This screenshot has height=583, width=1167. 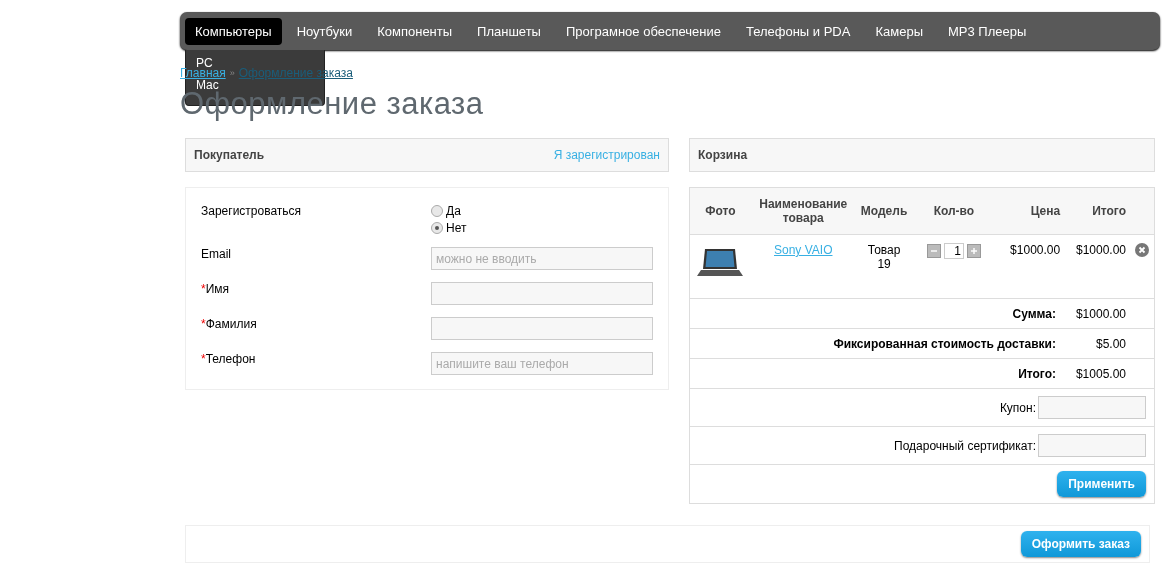 I want to click on remove-icon, so click(x=1142, y=250).